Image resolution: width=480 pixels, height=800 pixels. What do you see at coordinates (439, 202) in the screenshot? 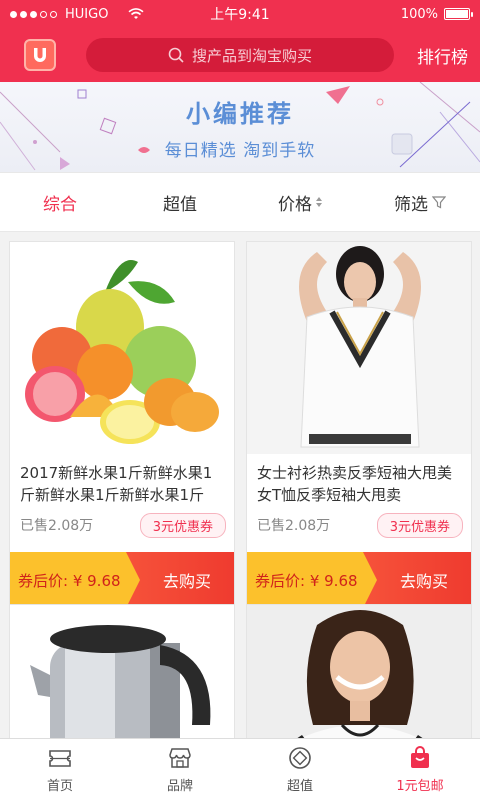
I see `filter-icon` at bounding box center [439, 202].